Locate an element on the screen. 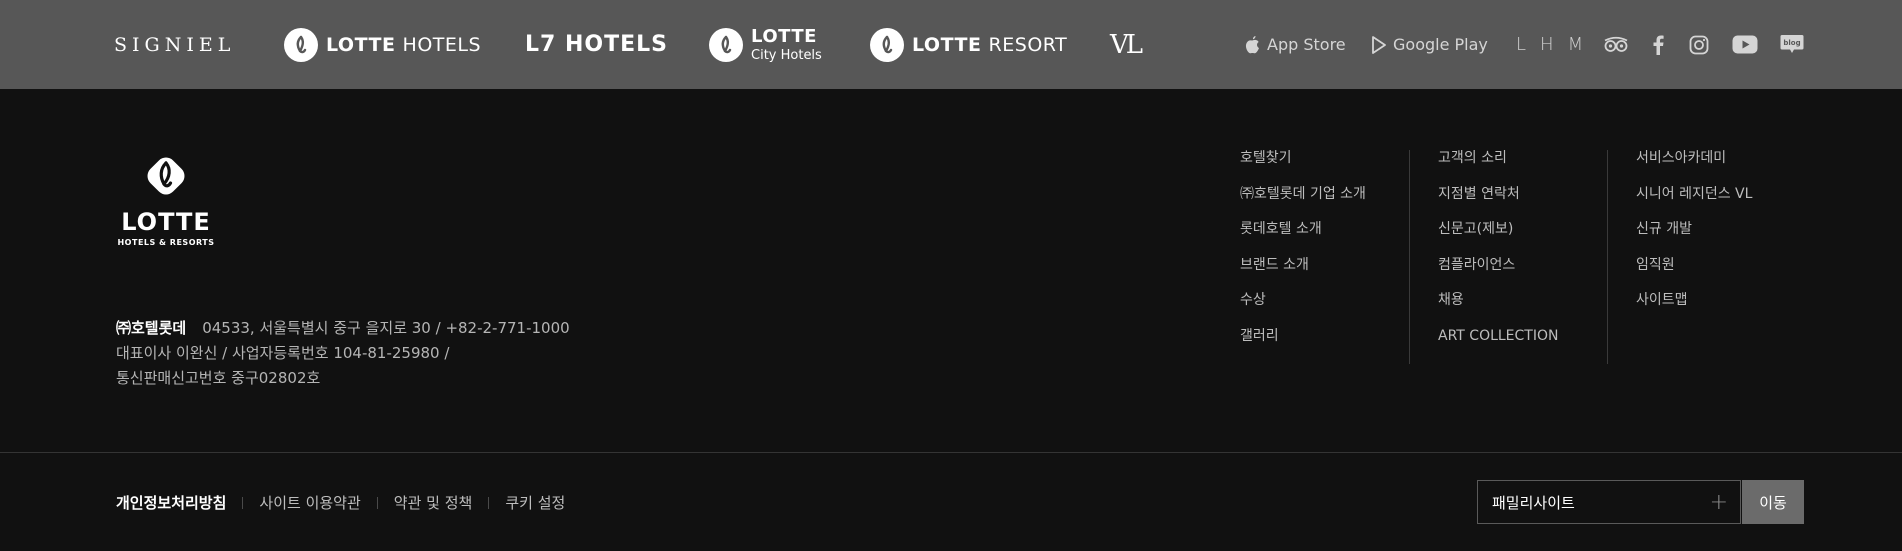 Image resolution: width=1902 pixels, height=551 pixels. facebook-icon is located at coordinates (1658, 45).